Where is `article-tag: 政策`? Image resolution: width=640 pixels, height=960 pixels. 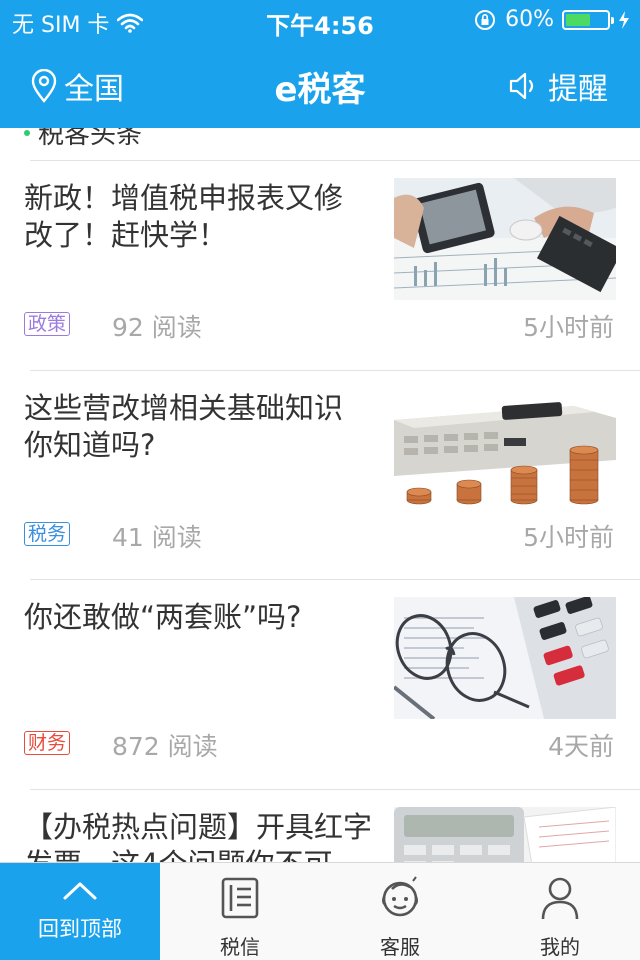
article-tag: 政策 is located at coordinates (47, 324).